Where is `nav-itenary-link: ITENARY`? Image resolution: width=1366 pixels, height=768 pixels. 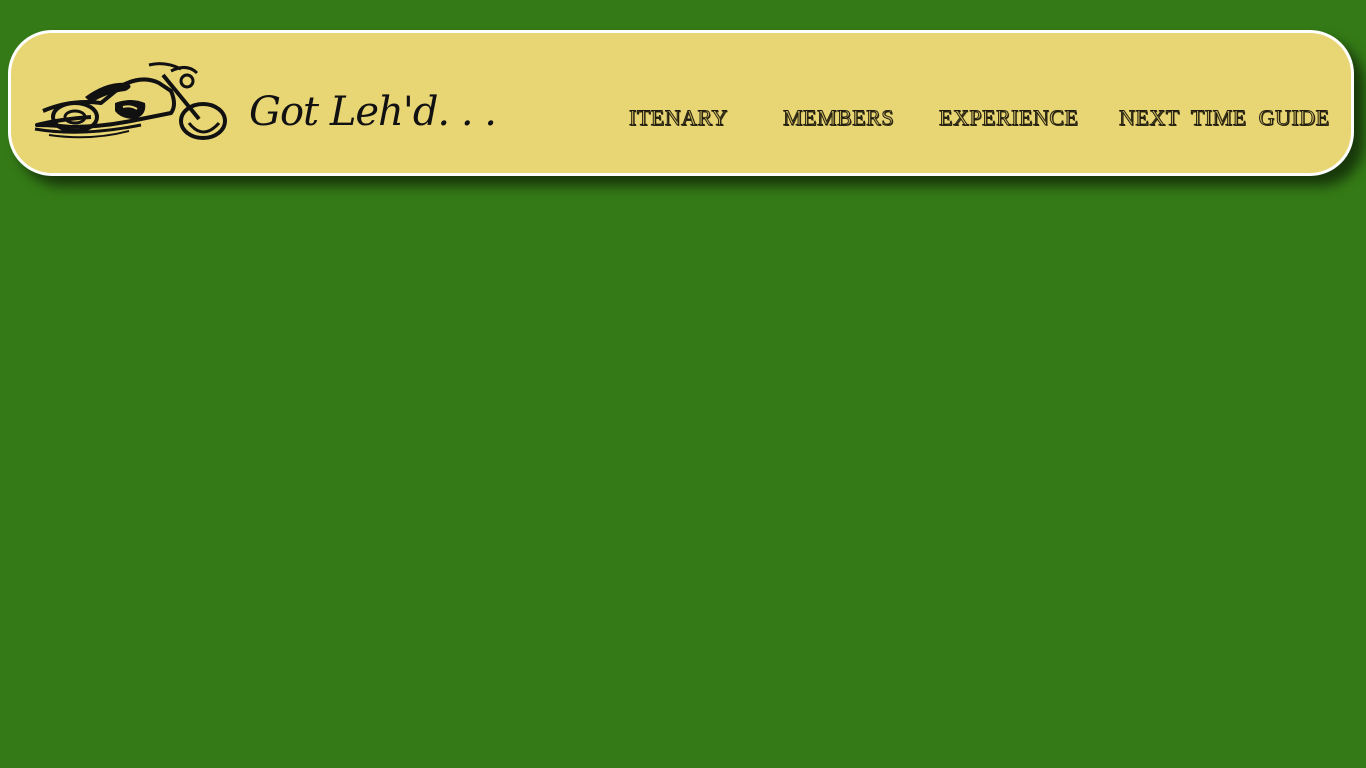
nav-itenary-link: ITENARY is located at coordinates (678, 118).